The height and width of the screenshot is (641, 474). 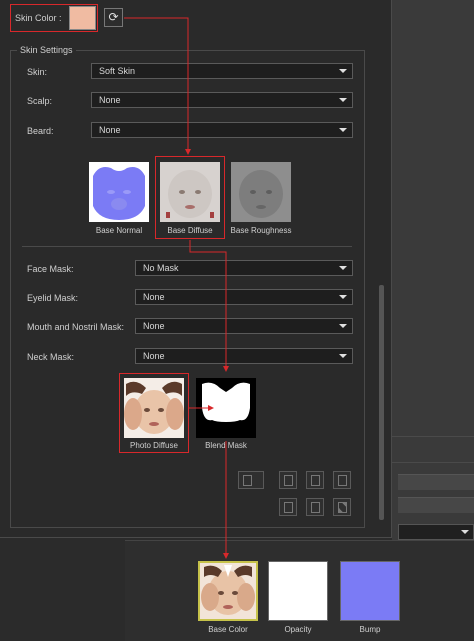 What do you see at coordinates (381, 402) in the screenshot?
I see `scrollbar` at bounding box center [381, 402].